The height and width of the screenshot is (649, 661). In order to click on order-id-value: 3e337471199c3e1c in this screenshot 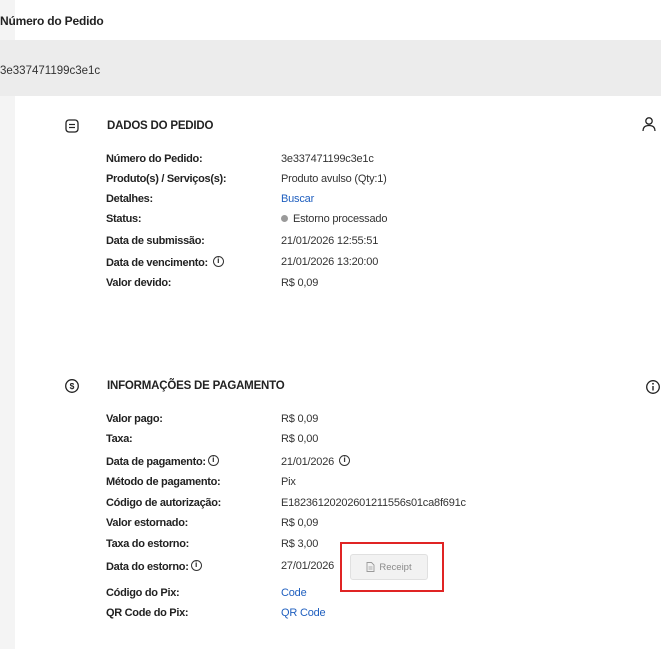, I will do `click(50, 71)`.